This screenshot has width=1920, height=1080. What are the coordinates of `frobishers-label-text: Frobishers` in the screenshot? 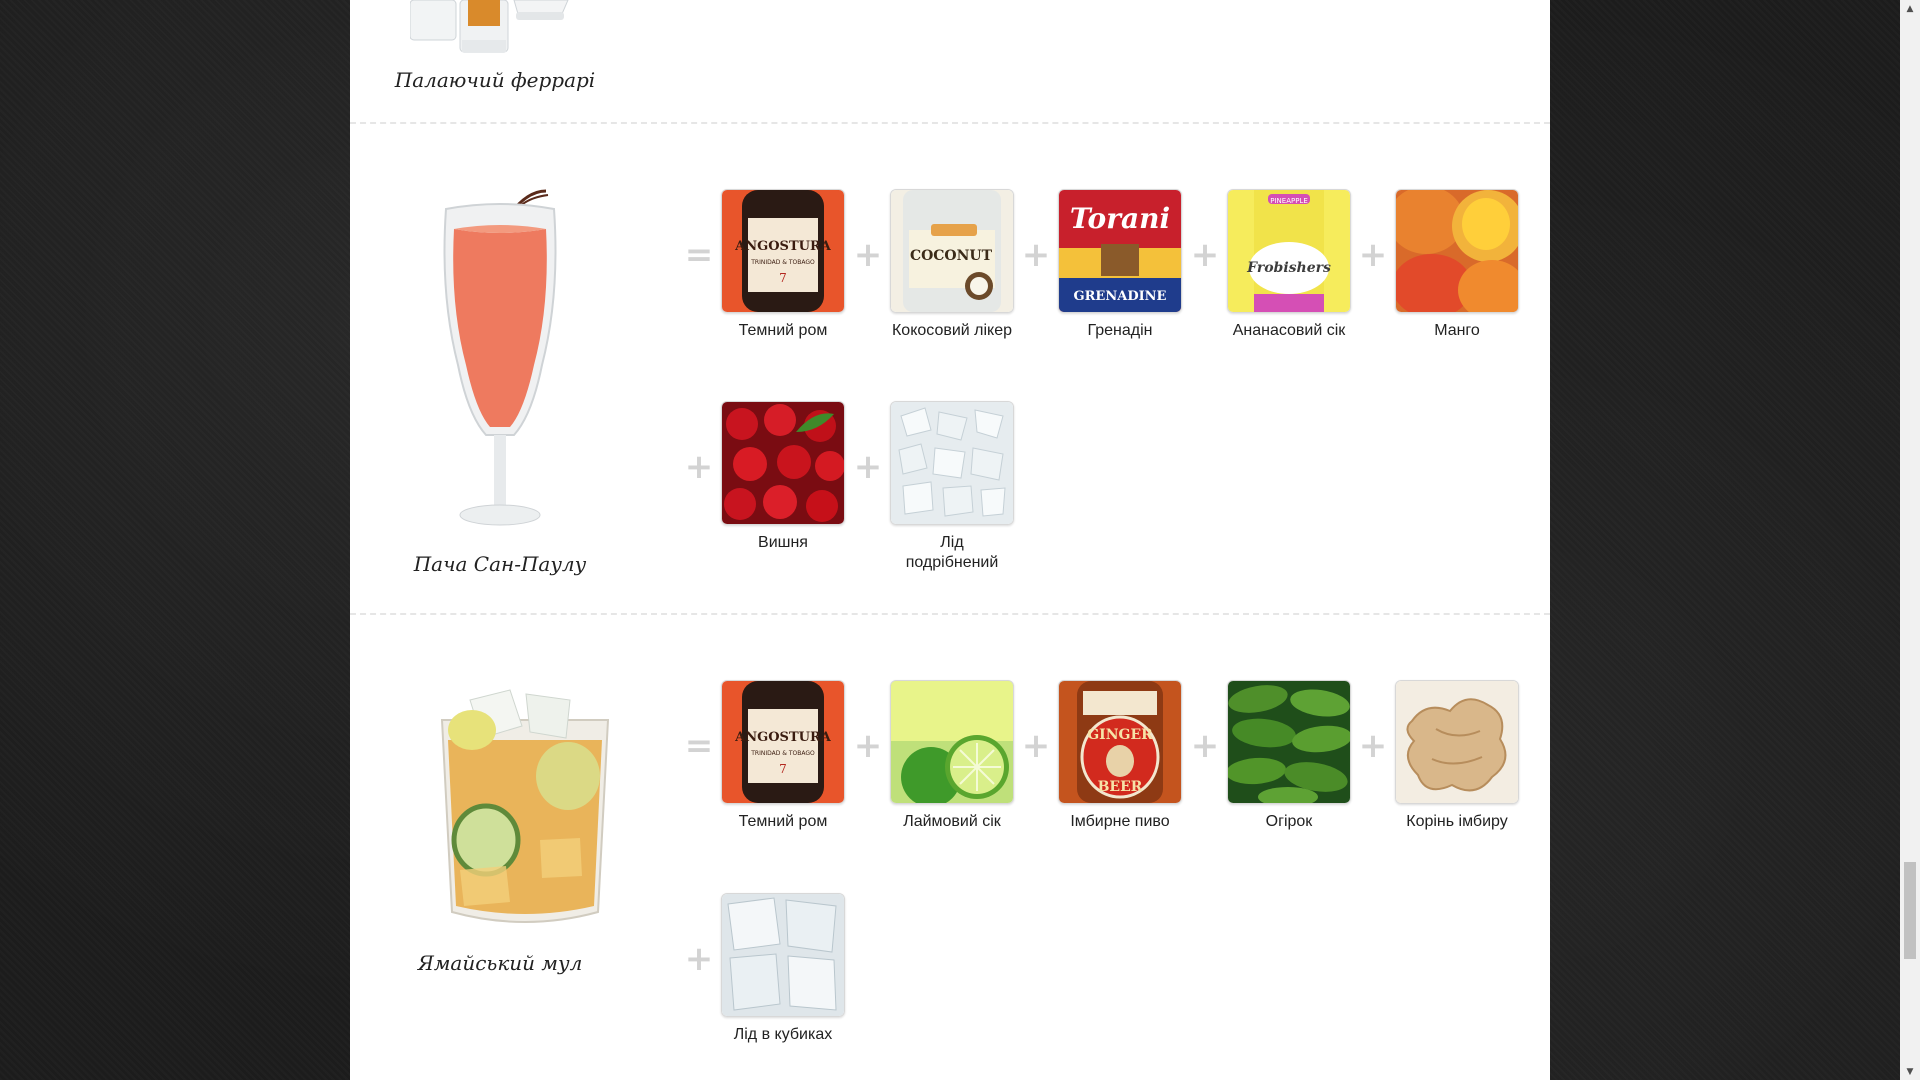 It's located at (1288, 268).